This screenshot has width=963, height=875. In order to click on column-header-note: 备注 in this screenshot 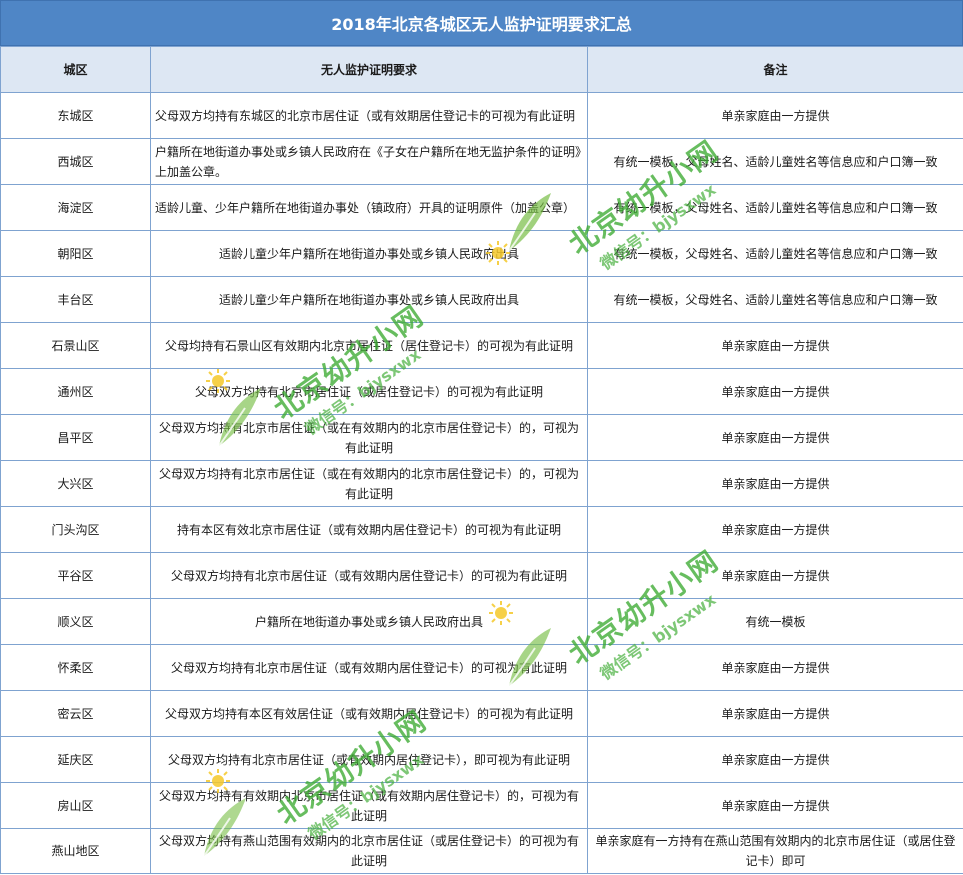, I will do `click(775, 69)`.